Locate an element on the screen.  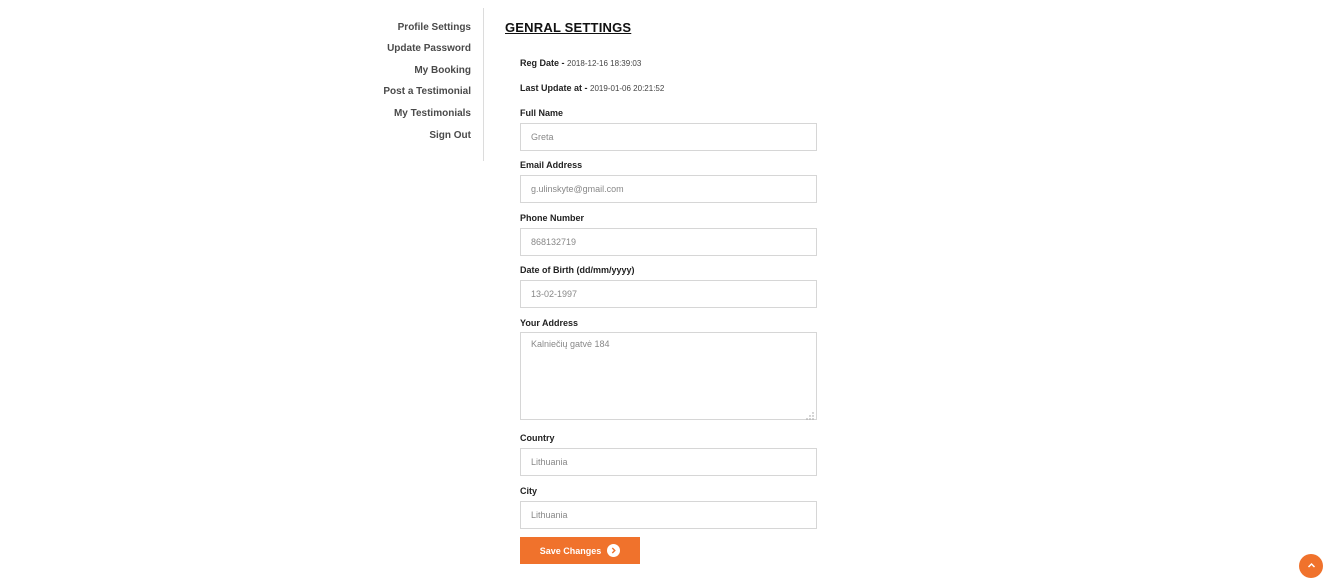
chevron-up-icon is located at coordinates (1311, 566).